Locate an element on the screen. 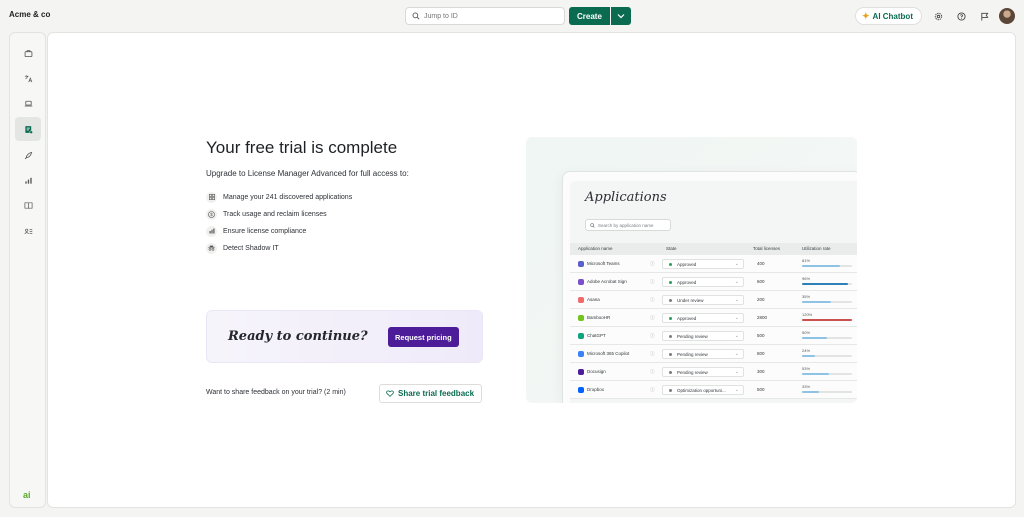  briefcase-icon is located at coordinates (28, 53).